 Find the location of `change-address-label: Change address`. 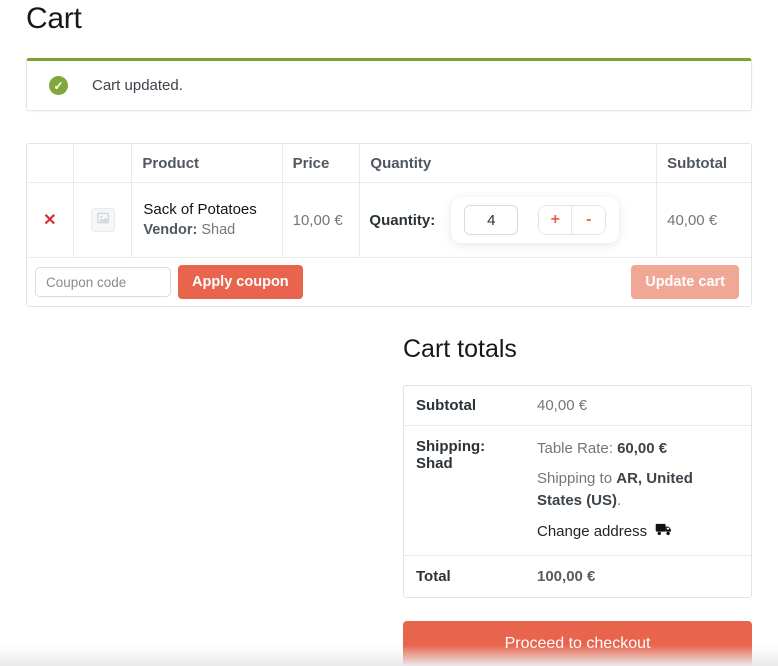

change-address-label: Change address is located at coordinates (592, 531).